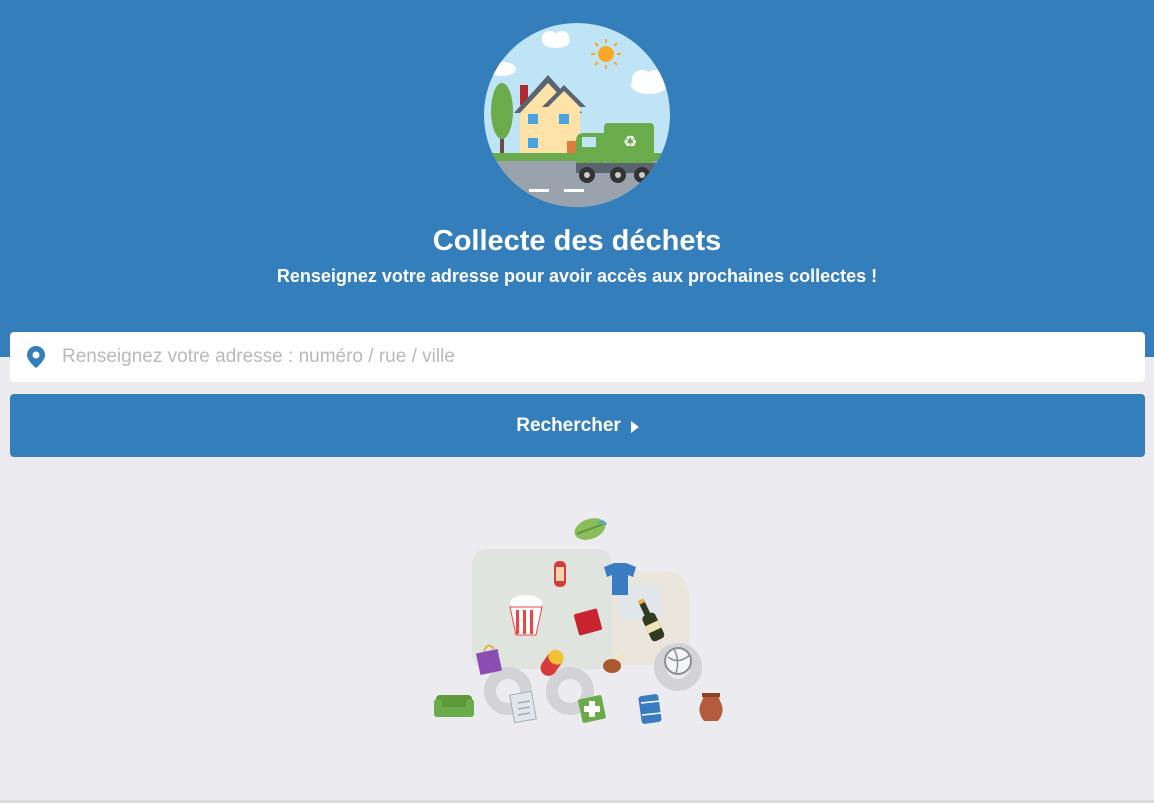 The image size is (1154, 803). I want to click on page-title: Collecte des déchets, so click(577, 241).